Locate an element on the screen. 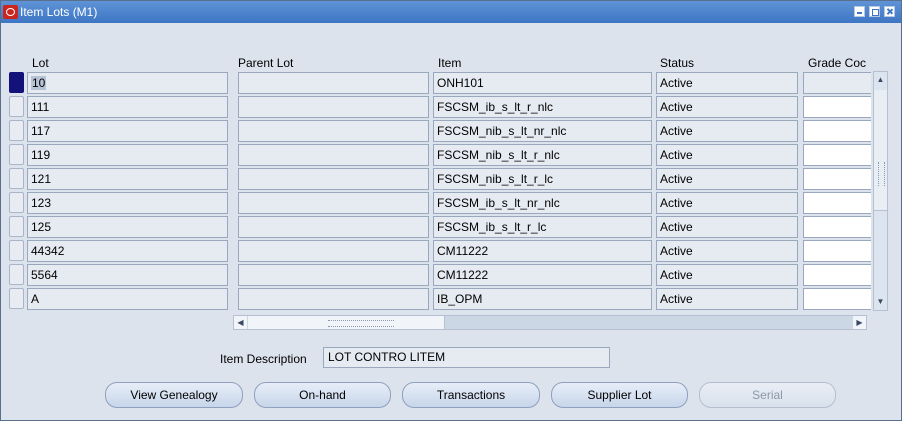  close-icon is located at coordinates (889, 11).